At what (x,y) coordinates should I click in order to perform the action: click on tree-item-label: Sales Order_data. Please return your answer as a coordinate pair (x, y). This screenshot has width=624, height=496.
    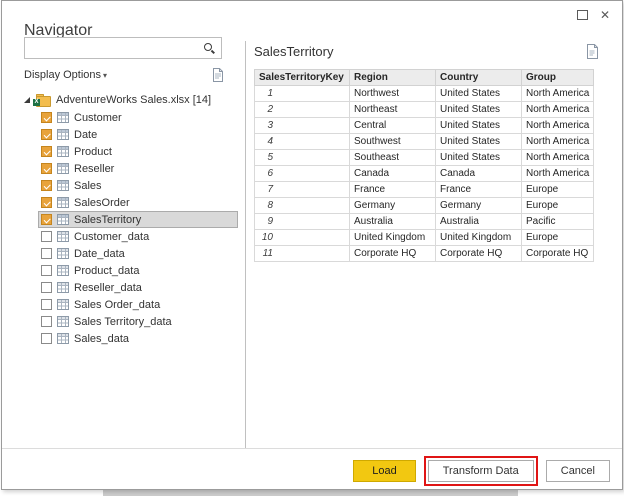
    Looking at the image, I should click on (117, 304).